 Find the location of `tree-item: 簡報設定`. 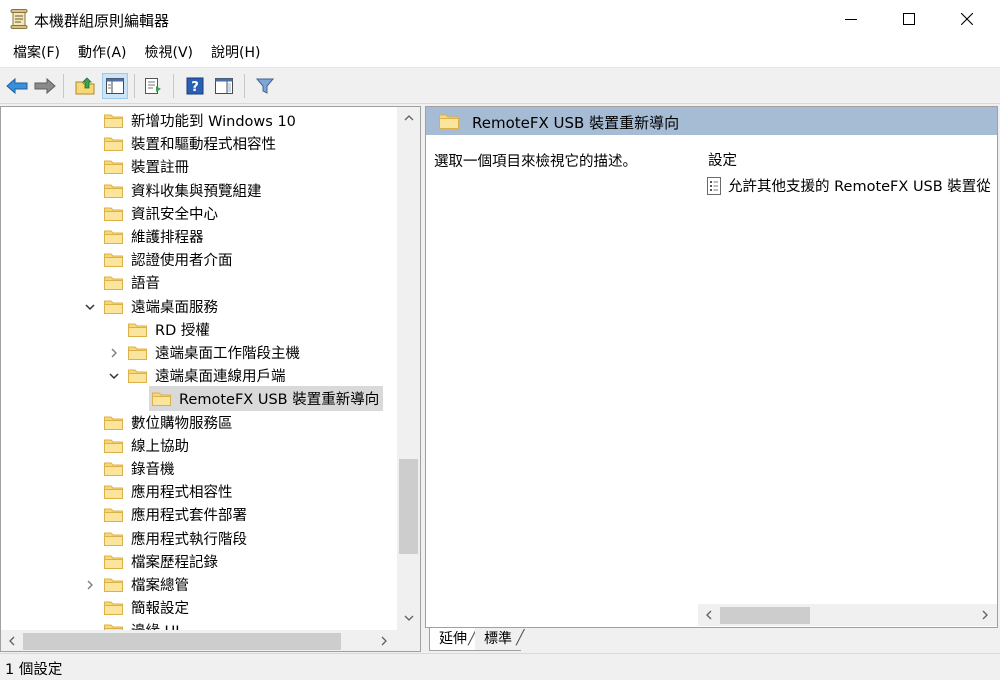

tree-item: 簡報設定 is located at coordinates (147, 607).